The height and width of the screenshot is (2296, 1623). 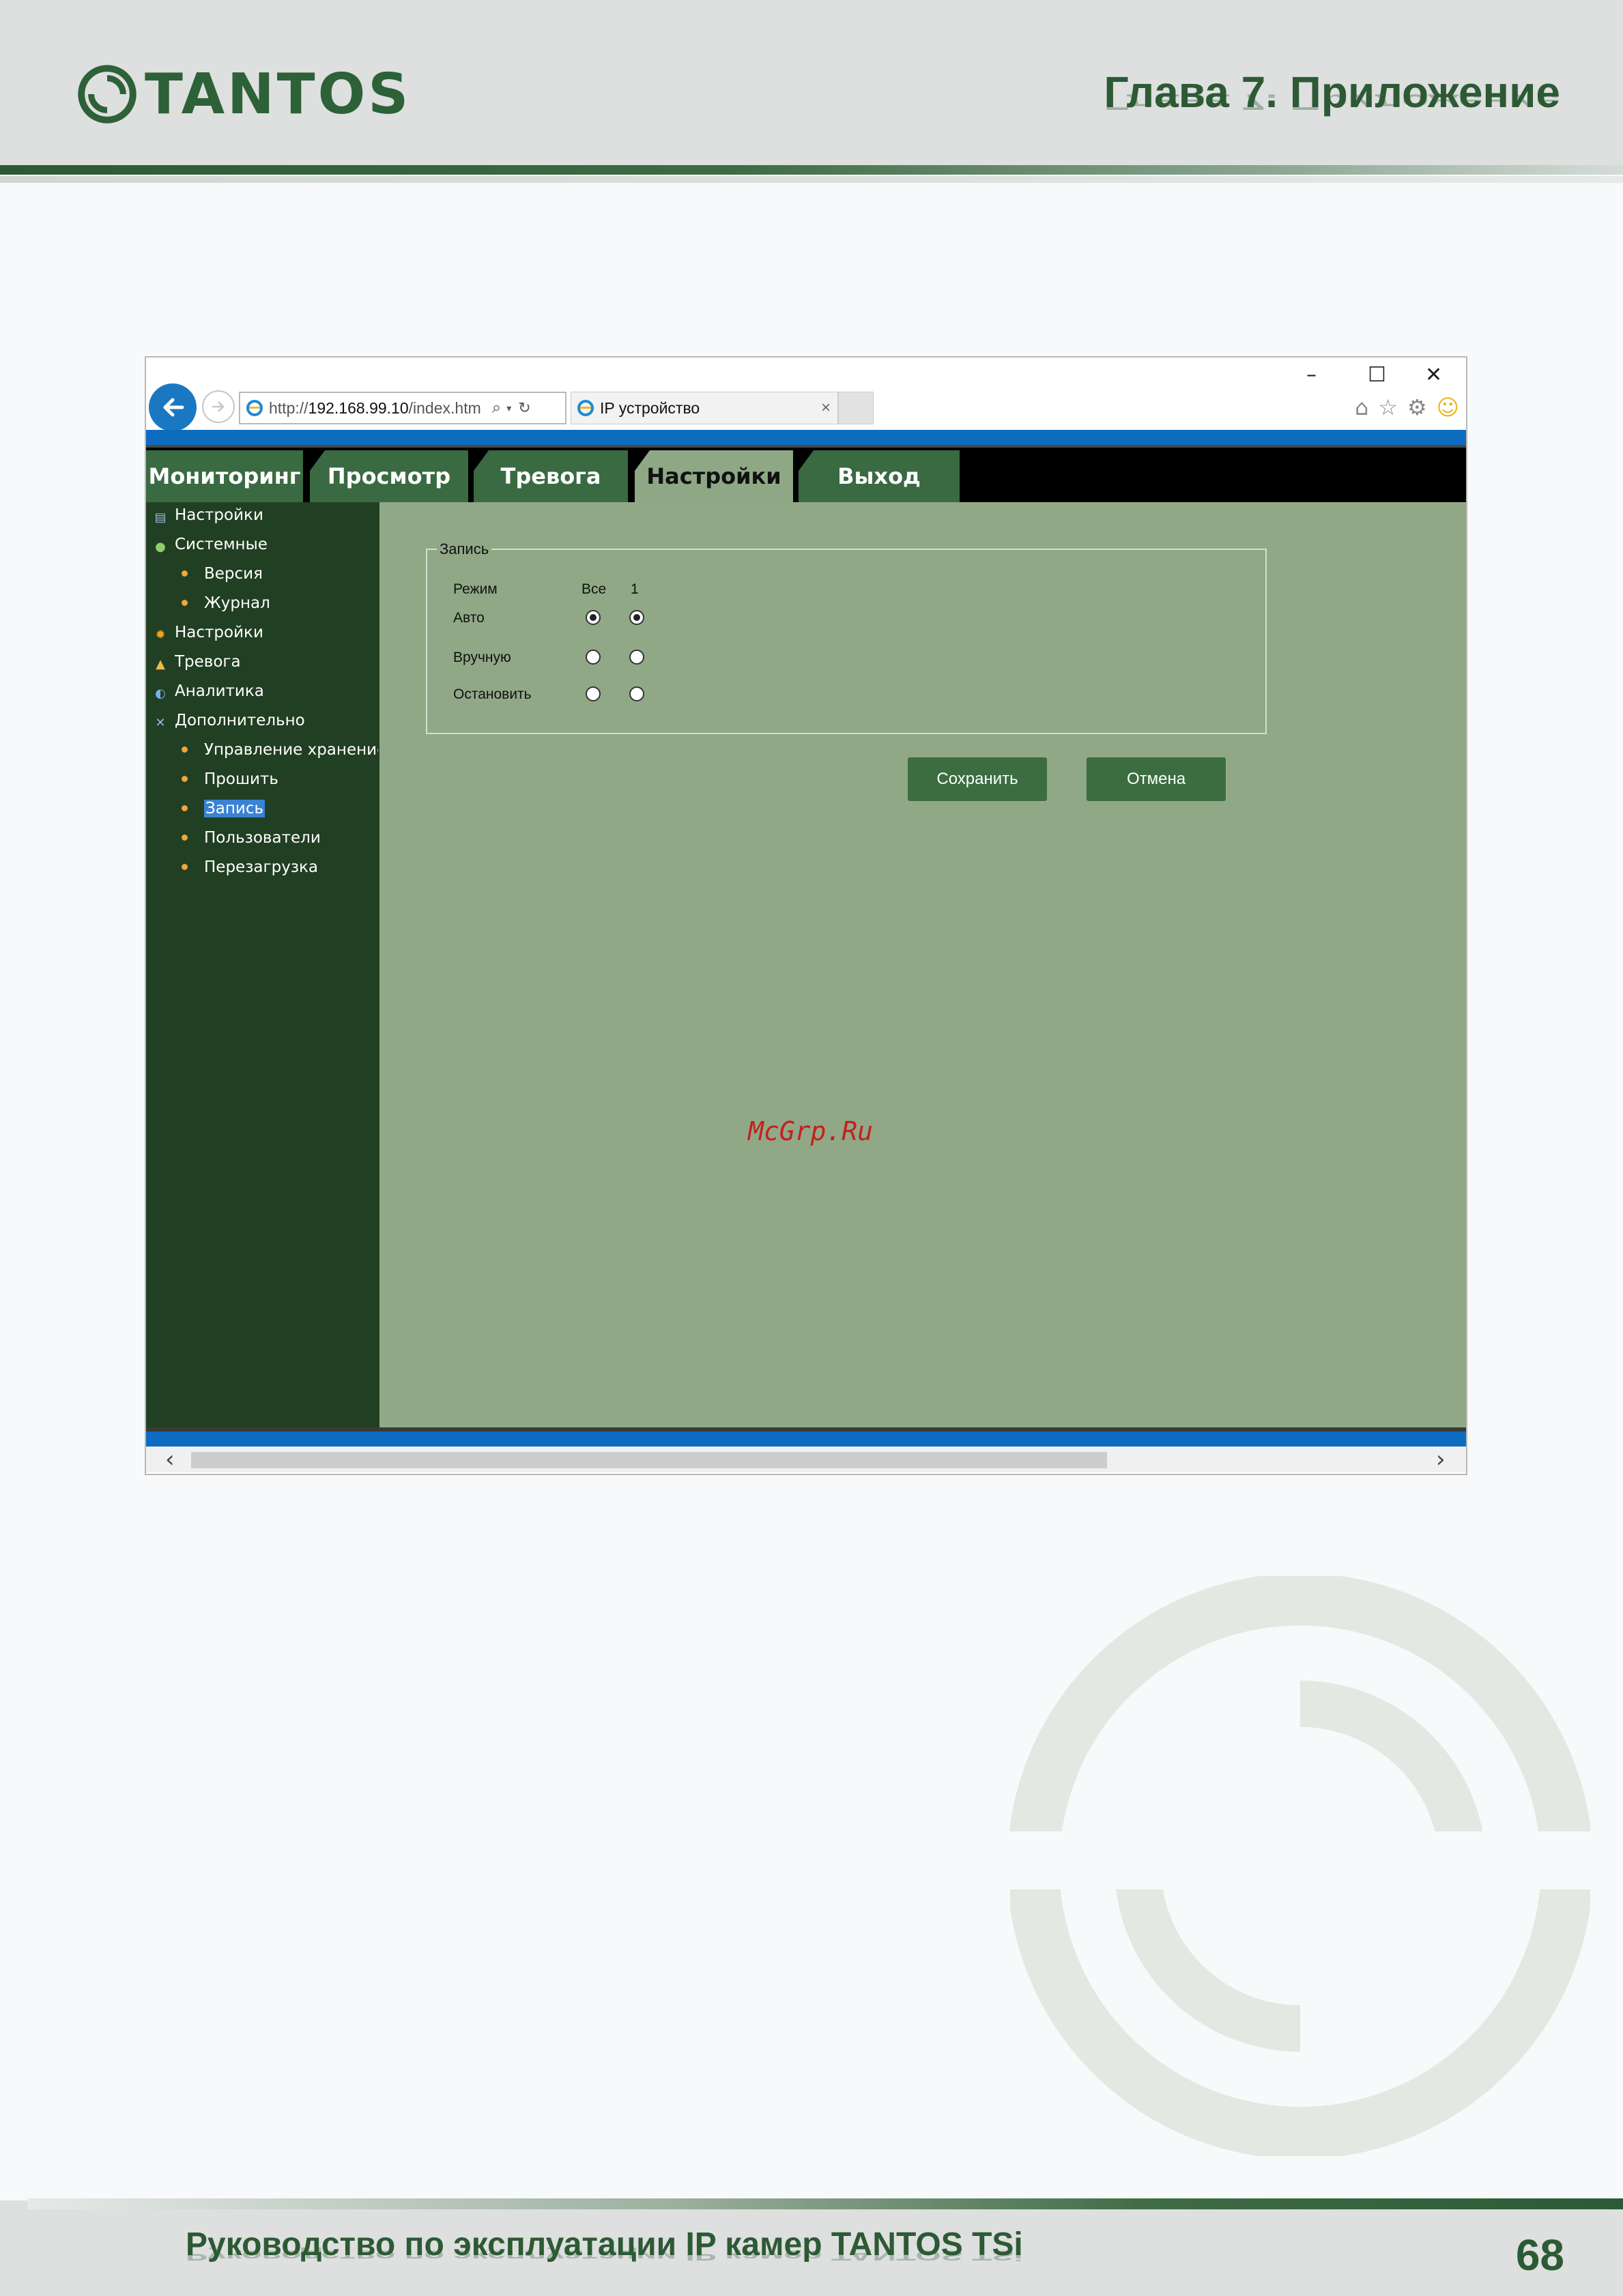 I want to click on url-prefix: http://, so click(x=288, y=407).